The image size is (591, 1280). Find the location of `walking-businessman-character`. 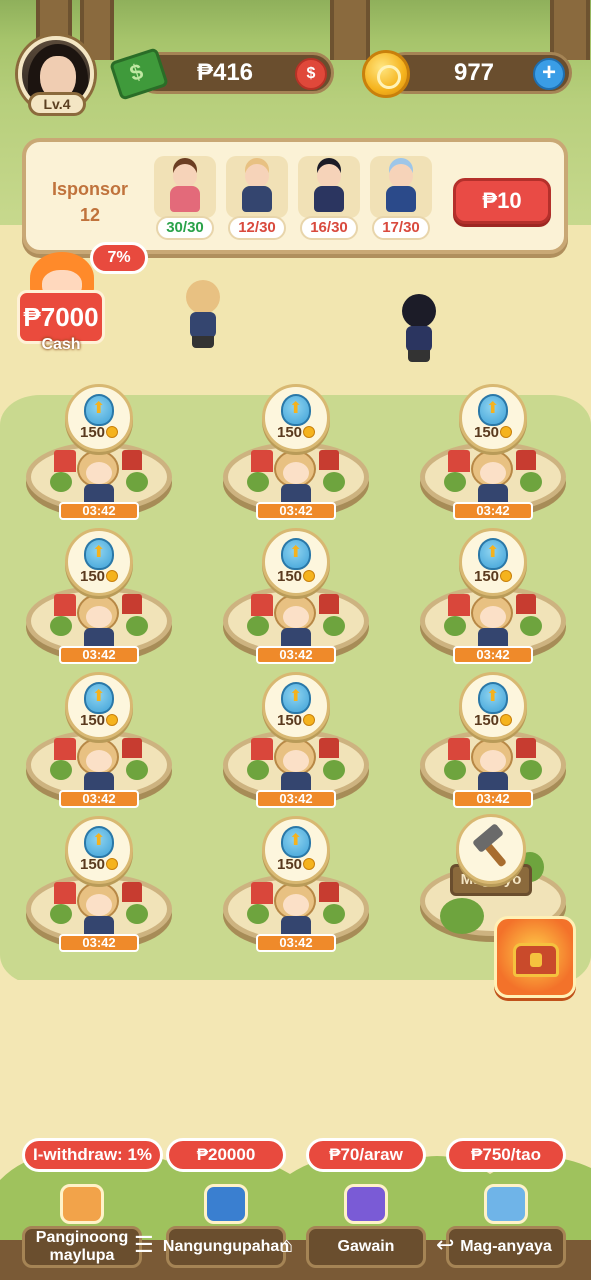

walking-businessman-character is located at coordinates (420, 329).